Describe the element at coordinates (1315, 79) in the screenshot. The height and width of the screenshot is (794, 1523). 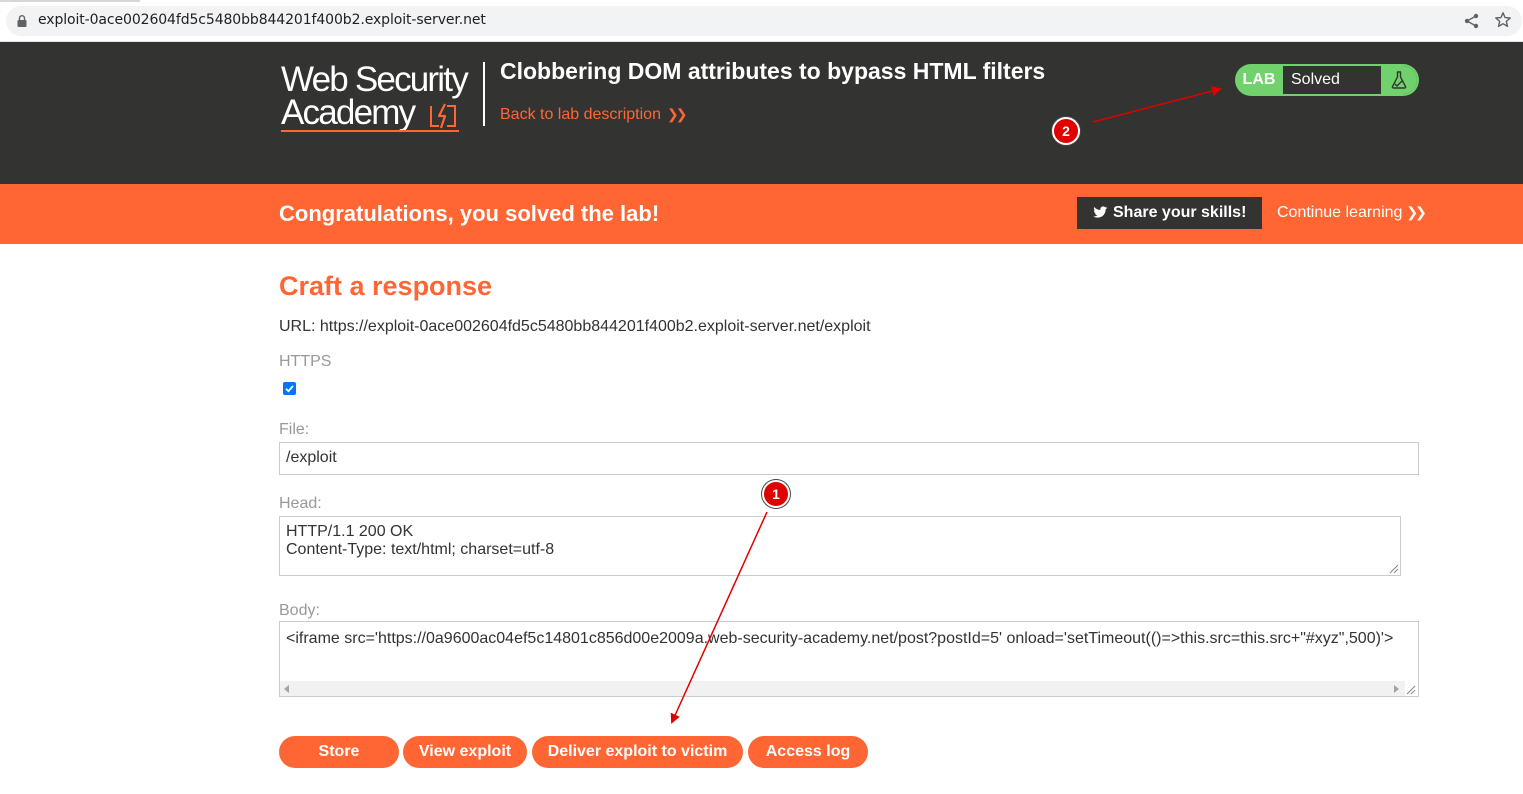
I see `lab-status-text: Solved` at that location.